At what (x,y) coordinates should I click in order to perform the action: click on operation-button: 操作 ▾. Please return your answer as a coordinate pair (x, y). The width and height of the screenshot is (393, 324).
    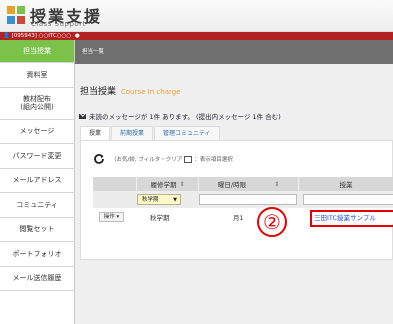
    Looking at the image, I should click on (111, 217).